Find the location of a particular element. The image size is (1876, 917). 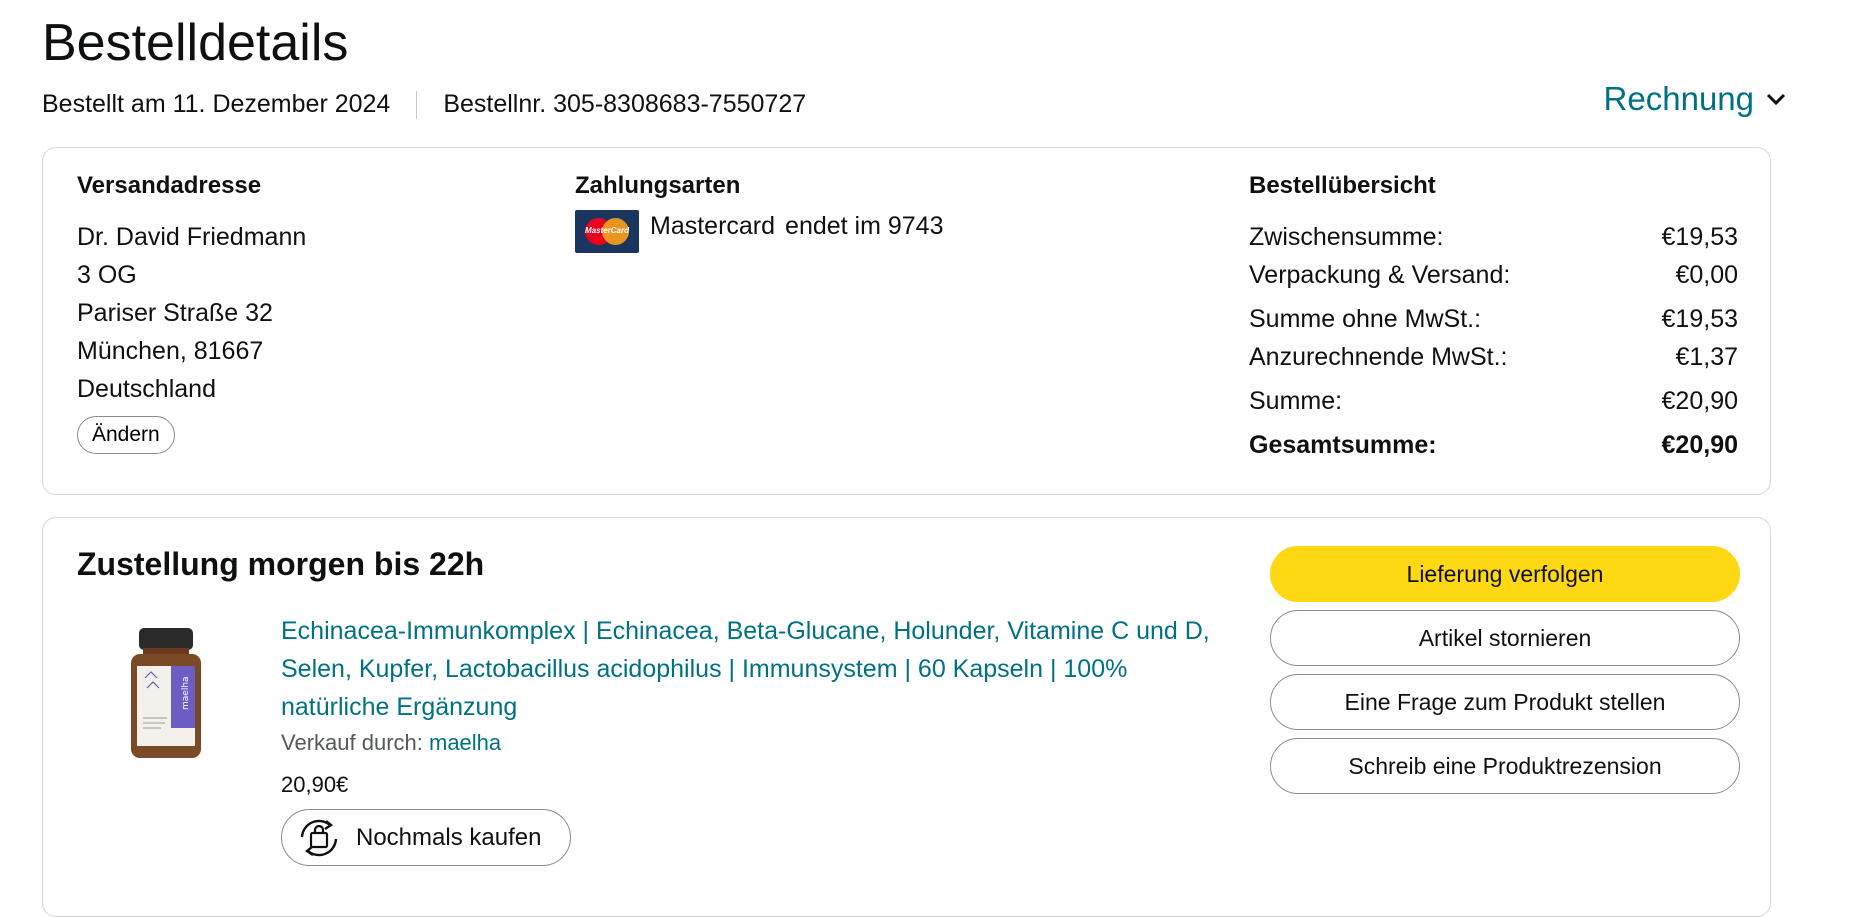

invoice-label: Rechnung is located at coordinates (1678, 98).